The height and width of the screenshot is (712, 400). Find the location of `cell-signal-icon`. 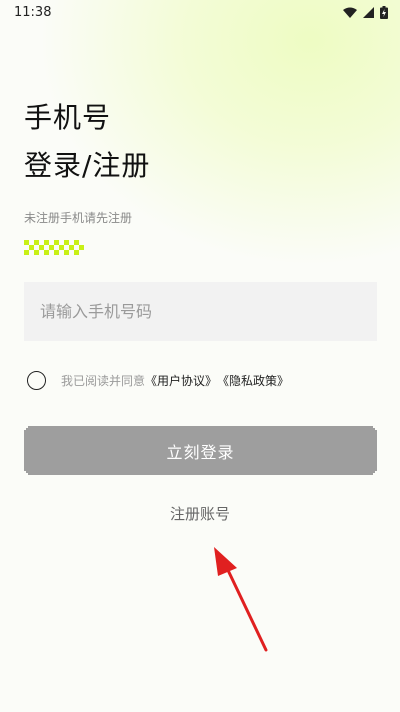

cell-signal-icon is located at coordinates (368, 12).